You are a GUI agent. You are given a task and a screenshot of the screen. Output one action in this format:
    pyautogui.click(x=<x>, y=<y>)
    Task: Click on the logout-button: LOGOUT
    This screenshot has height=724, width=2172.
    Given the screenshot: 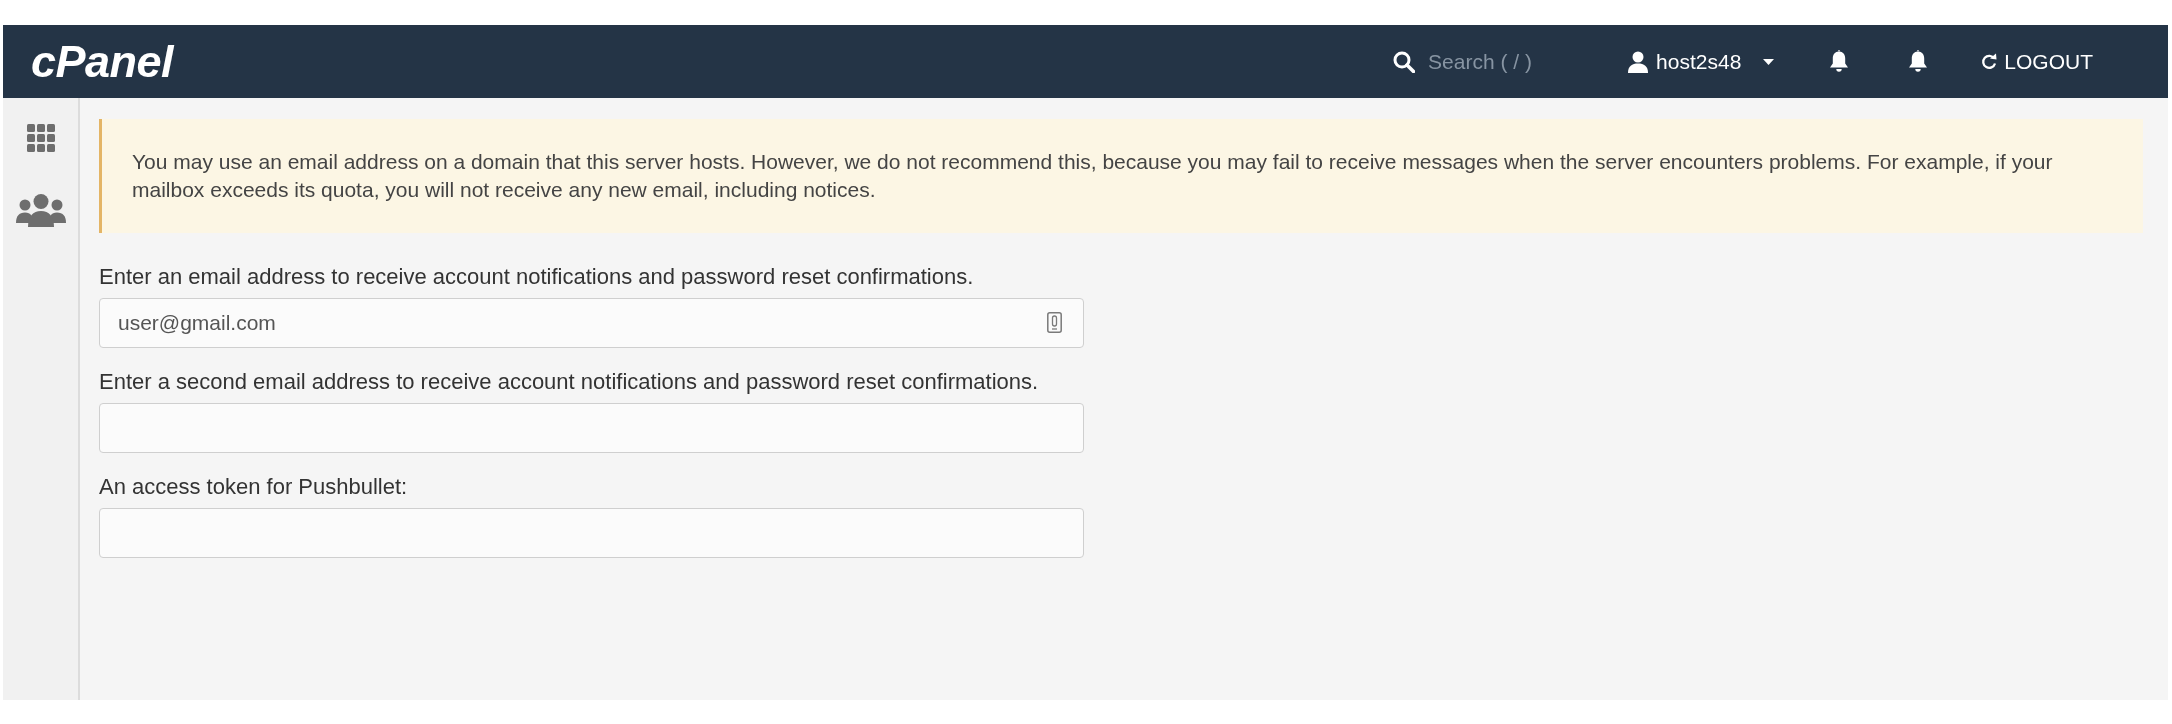 What is the action you would take?
    pyautogui.click(x=2037, y=61)
    